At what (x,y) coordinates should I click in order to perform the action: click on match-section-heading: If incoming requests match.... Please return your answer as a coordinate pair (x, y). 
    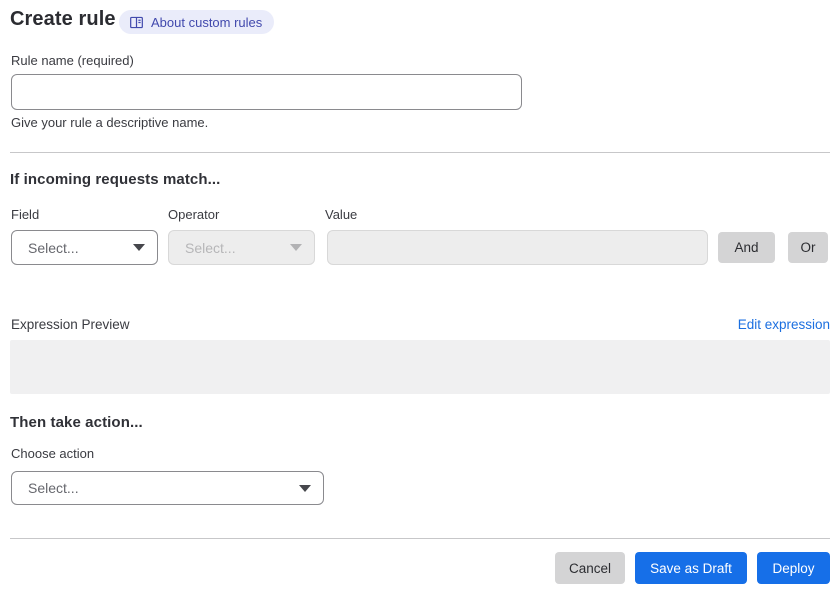
    Looking at the image, I should click on (115, 179).